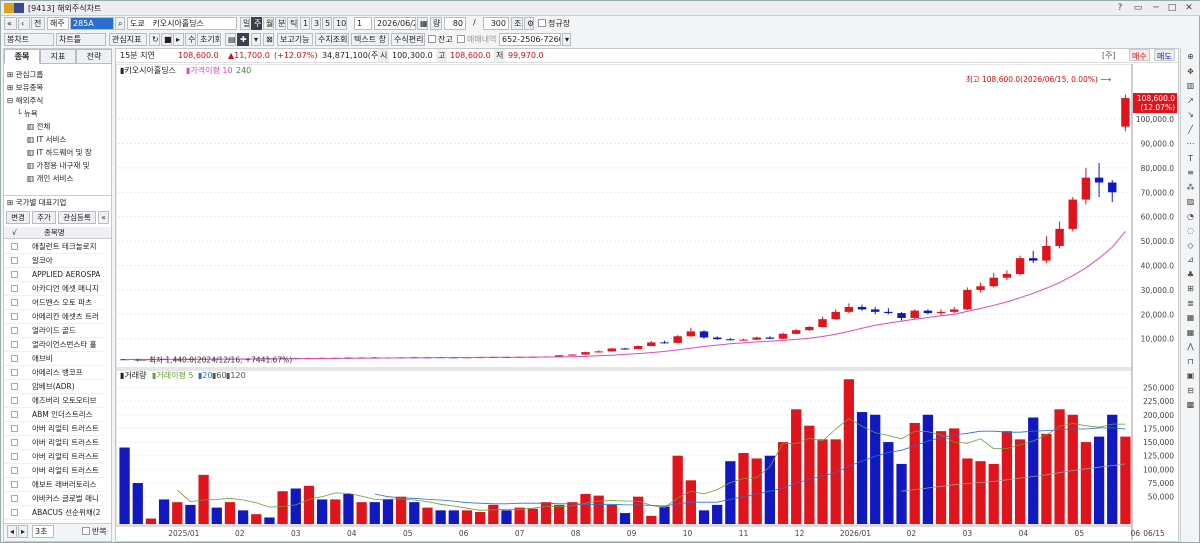 The height and width of the screenshot is (543, 1200). Describe the element at coordinates (496, 23) in the screenshot. I see `total-input: 300` at that location.